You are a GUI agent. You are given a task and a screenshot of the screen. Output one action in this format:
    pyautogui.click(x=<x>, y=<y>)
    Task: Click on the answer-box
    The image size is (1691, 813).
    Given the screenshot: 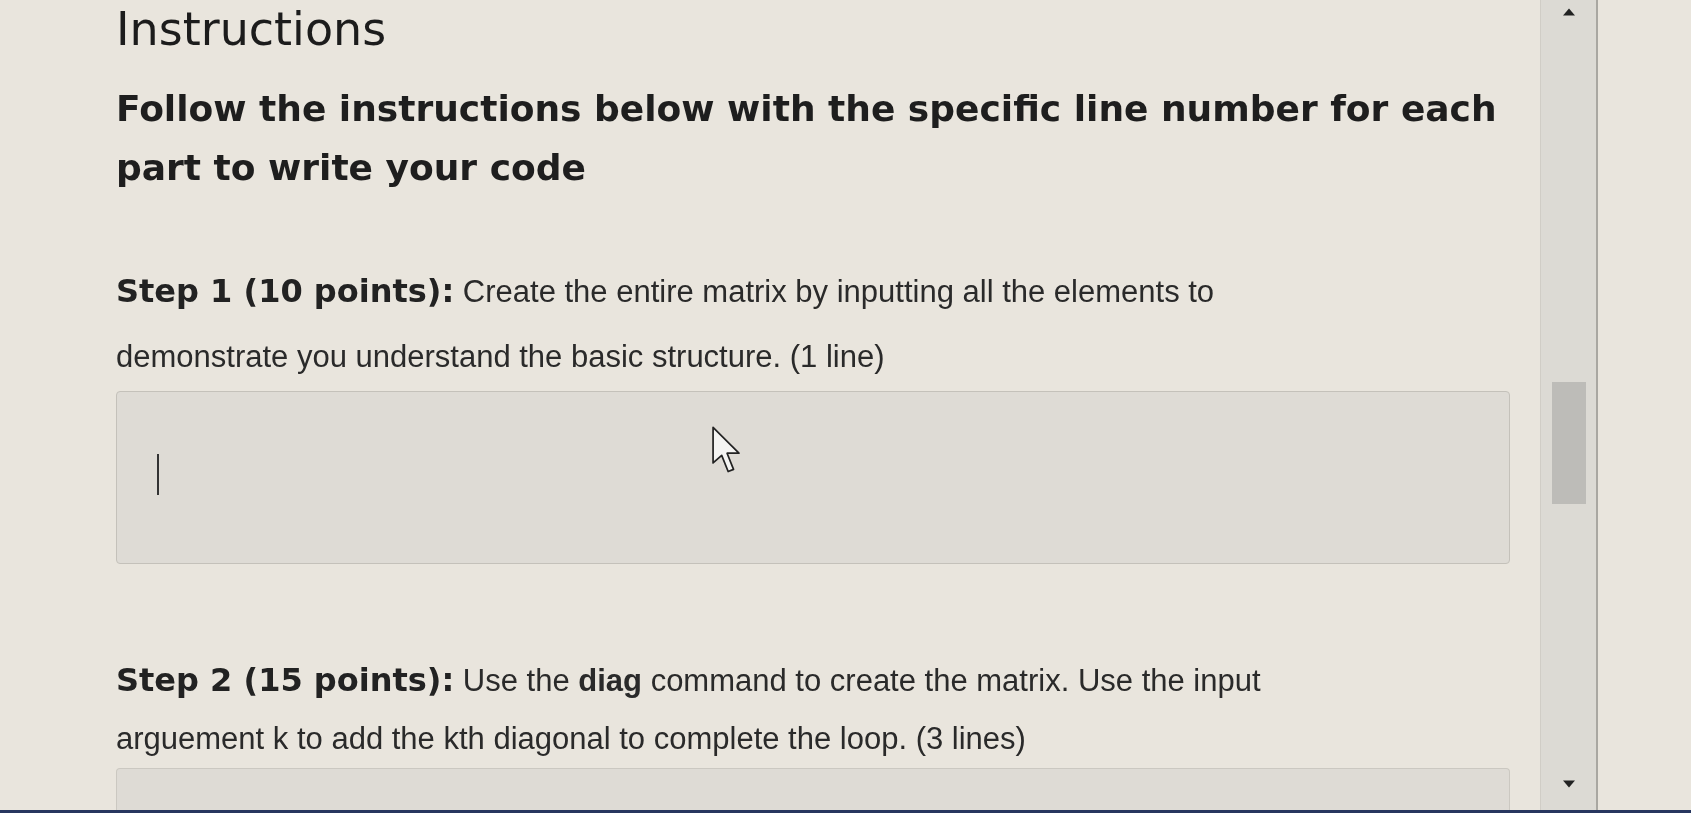 What is the action you would take?
    pyautogui.click(x=813, y=789)
    